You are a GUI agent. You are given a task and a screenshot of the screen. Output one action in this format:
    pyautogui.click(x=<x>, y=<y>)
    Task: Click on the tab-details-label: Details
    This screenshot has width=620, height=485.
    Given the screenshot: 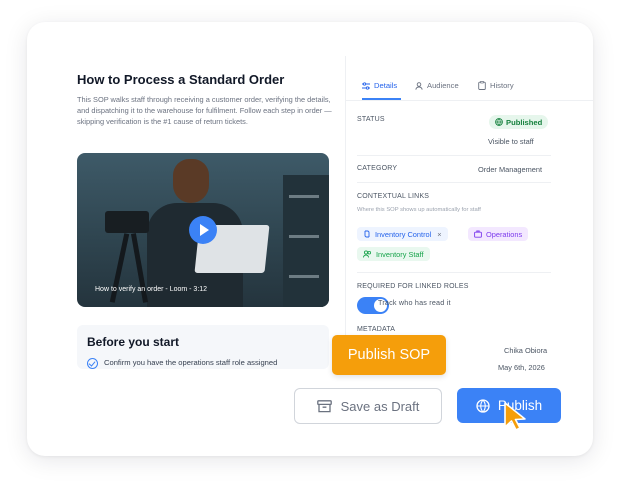 What is the action you would take?
    pyautogui.click(x=386, y=85)
    